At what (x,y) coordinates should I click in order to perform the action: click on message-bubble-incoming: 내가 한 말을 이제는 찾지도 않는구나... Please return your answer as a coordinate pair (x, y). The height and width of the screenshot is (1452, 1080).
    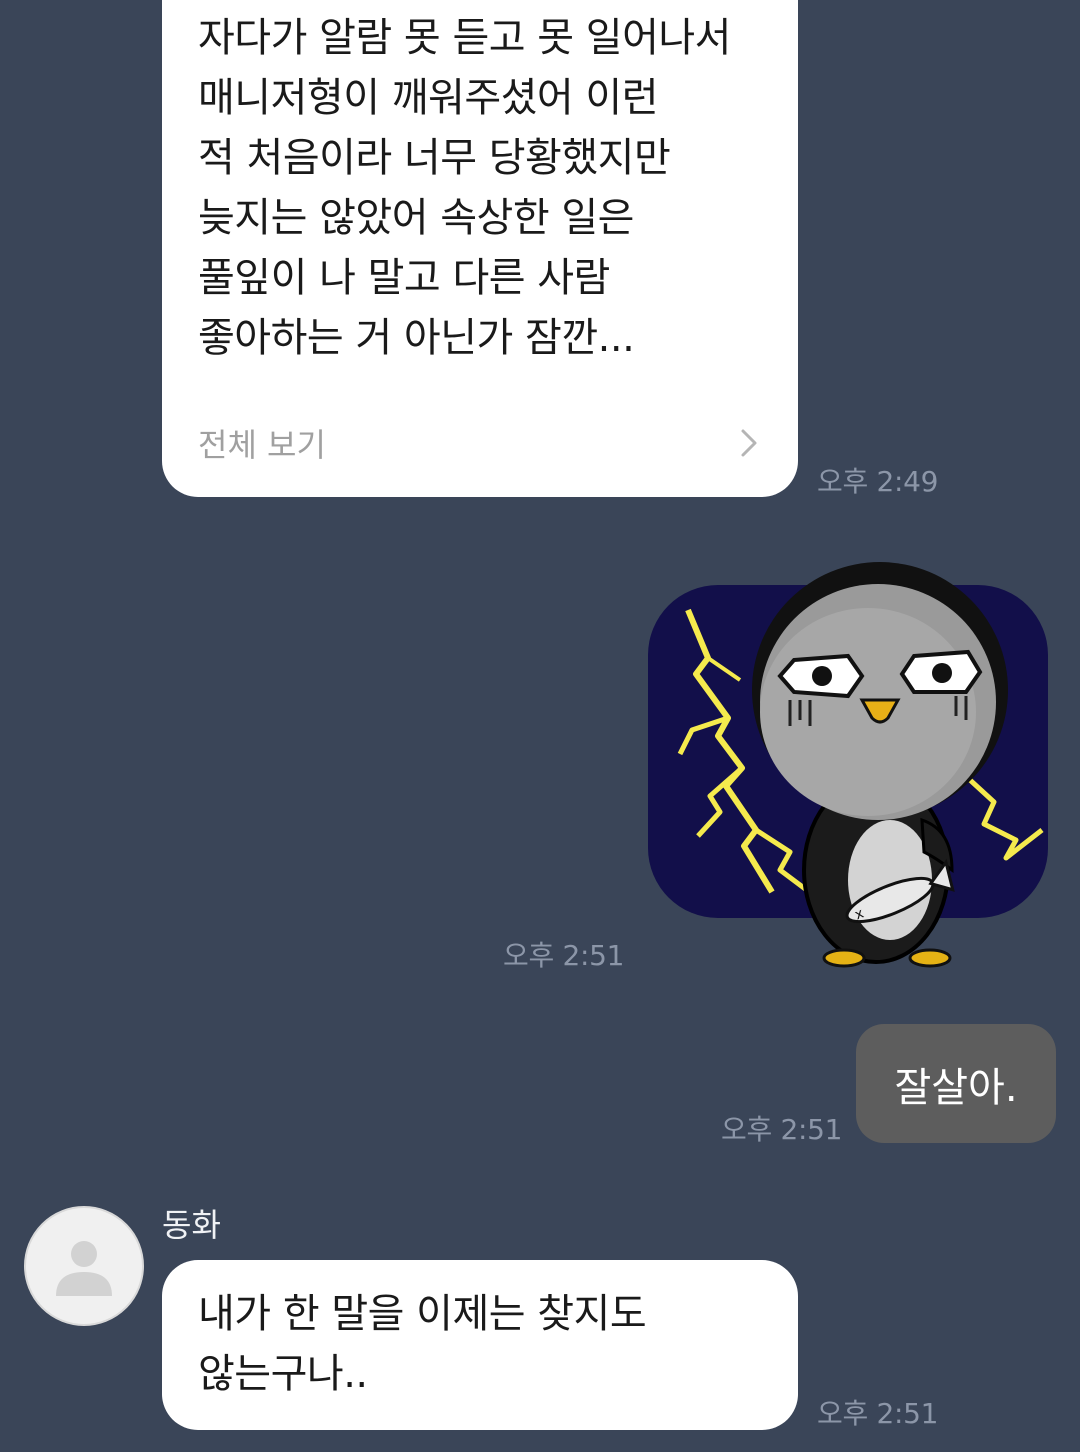
    Looking at the image, I should click on (480, 1345).